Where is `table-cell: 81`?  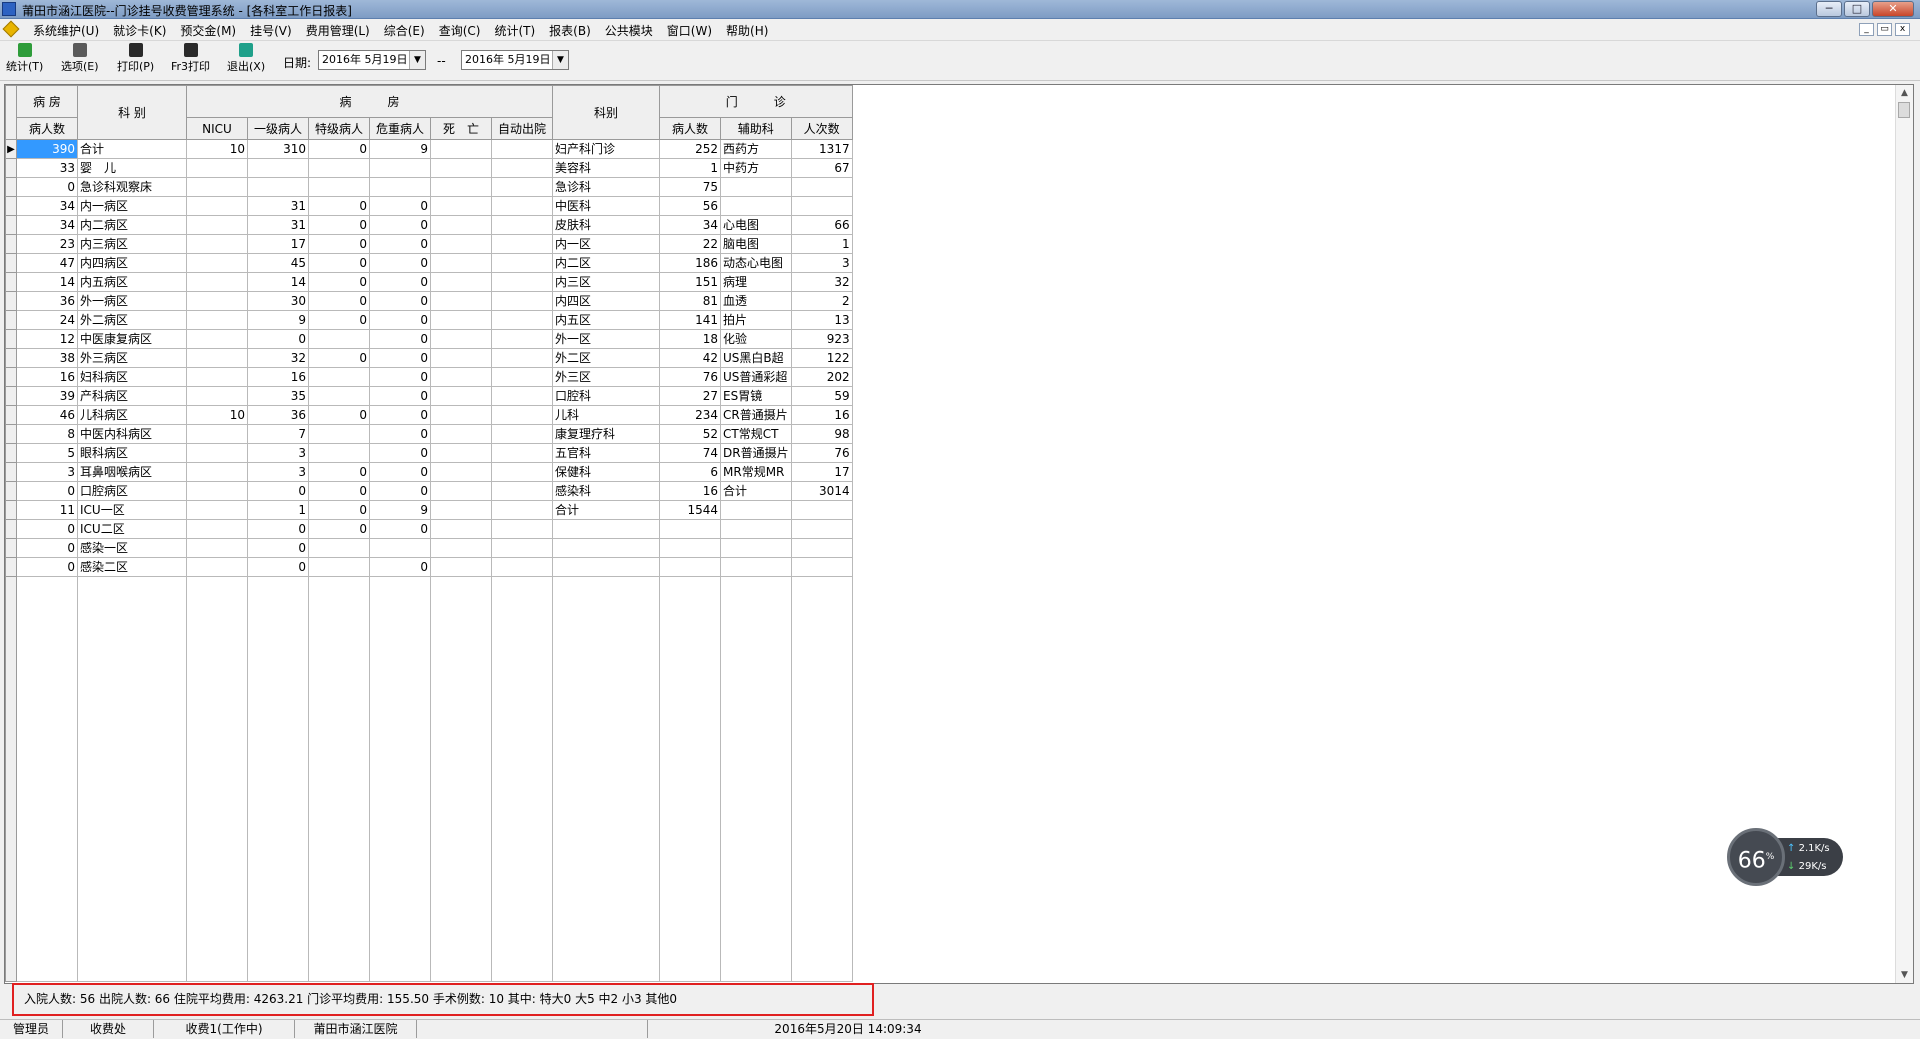
table-cell: 81 is located at coordinates (690, 301).